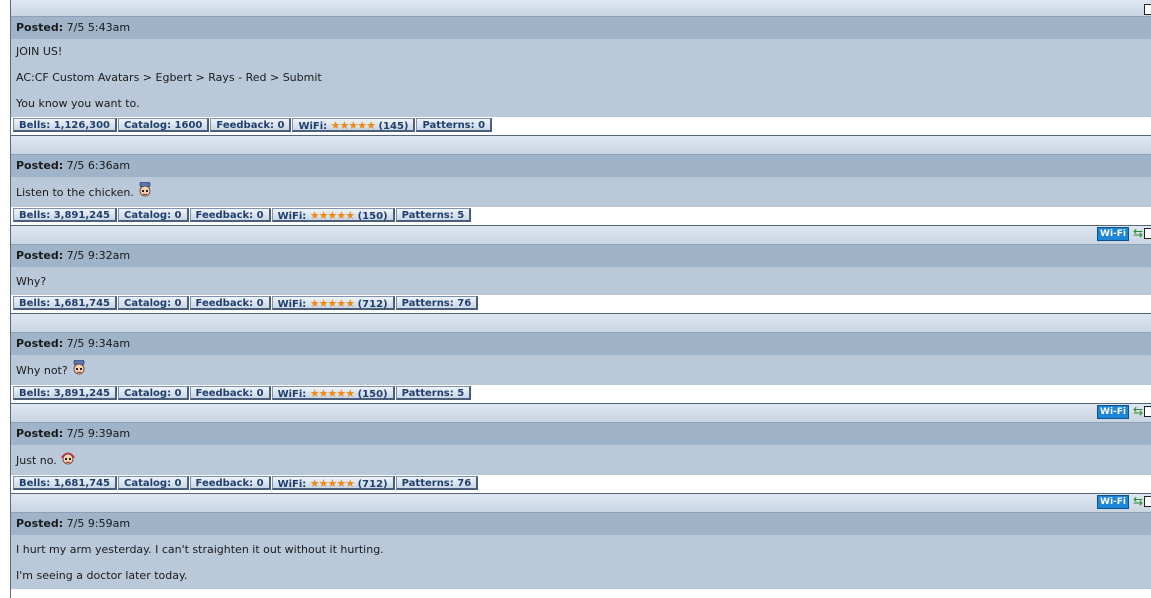 The image size is (1151, 598). I want to click on post-header: Posted: 7/5 9:32am, so click(581, 256).